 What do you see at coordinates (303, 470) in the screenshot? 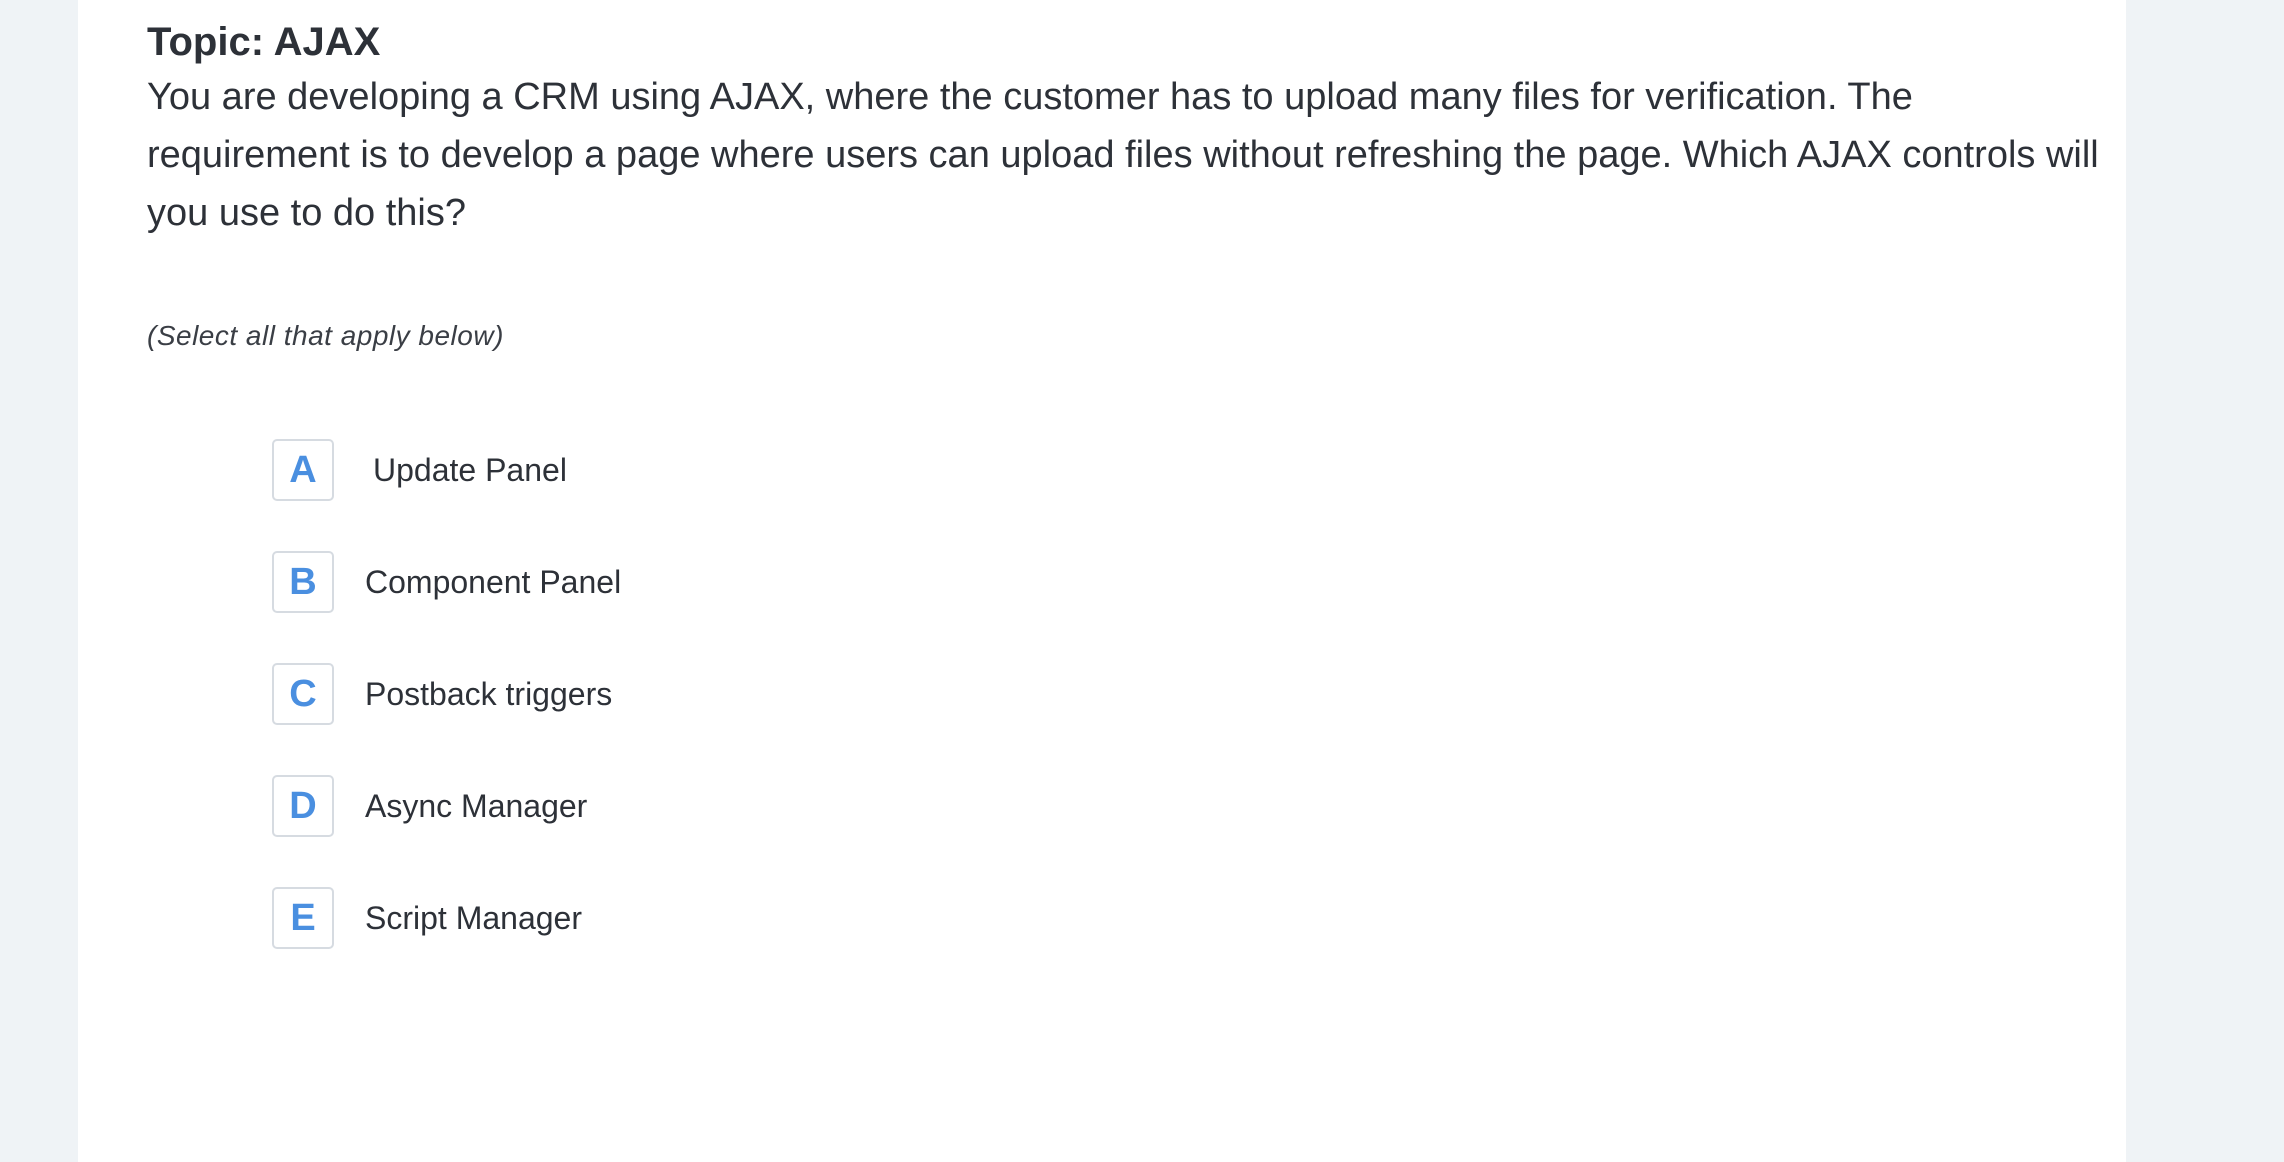
I see `option-a-key: A` at bounding box center [303, 470].